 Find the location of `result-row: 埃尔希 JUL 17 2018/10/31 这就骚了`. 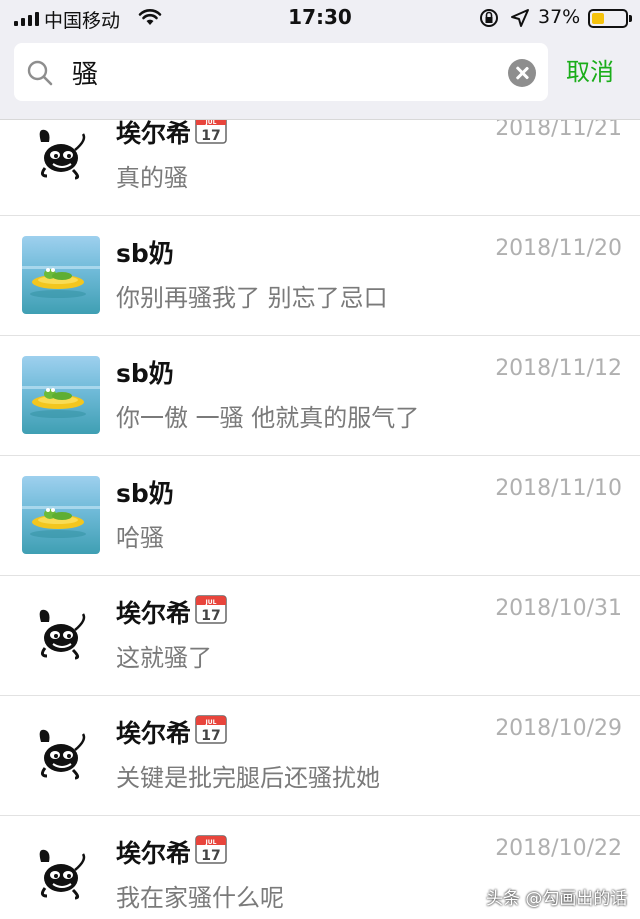

result-row: 埃尔希 JUL 17 2018/10/31 这就骚了 is located at coordinates (320, 636).